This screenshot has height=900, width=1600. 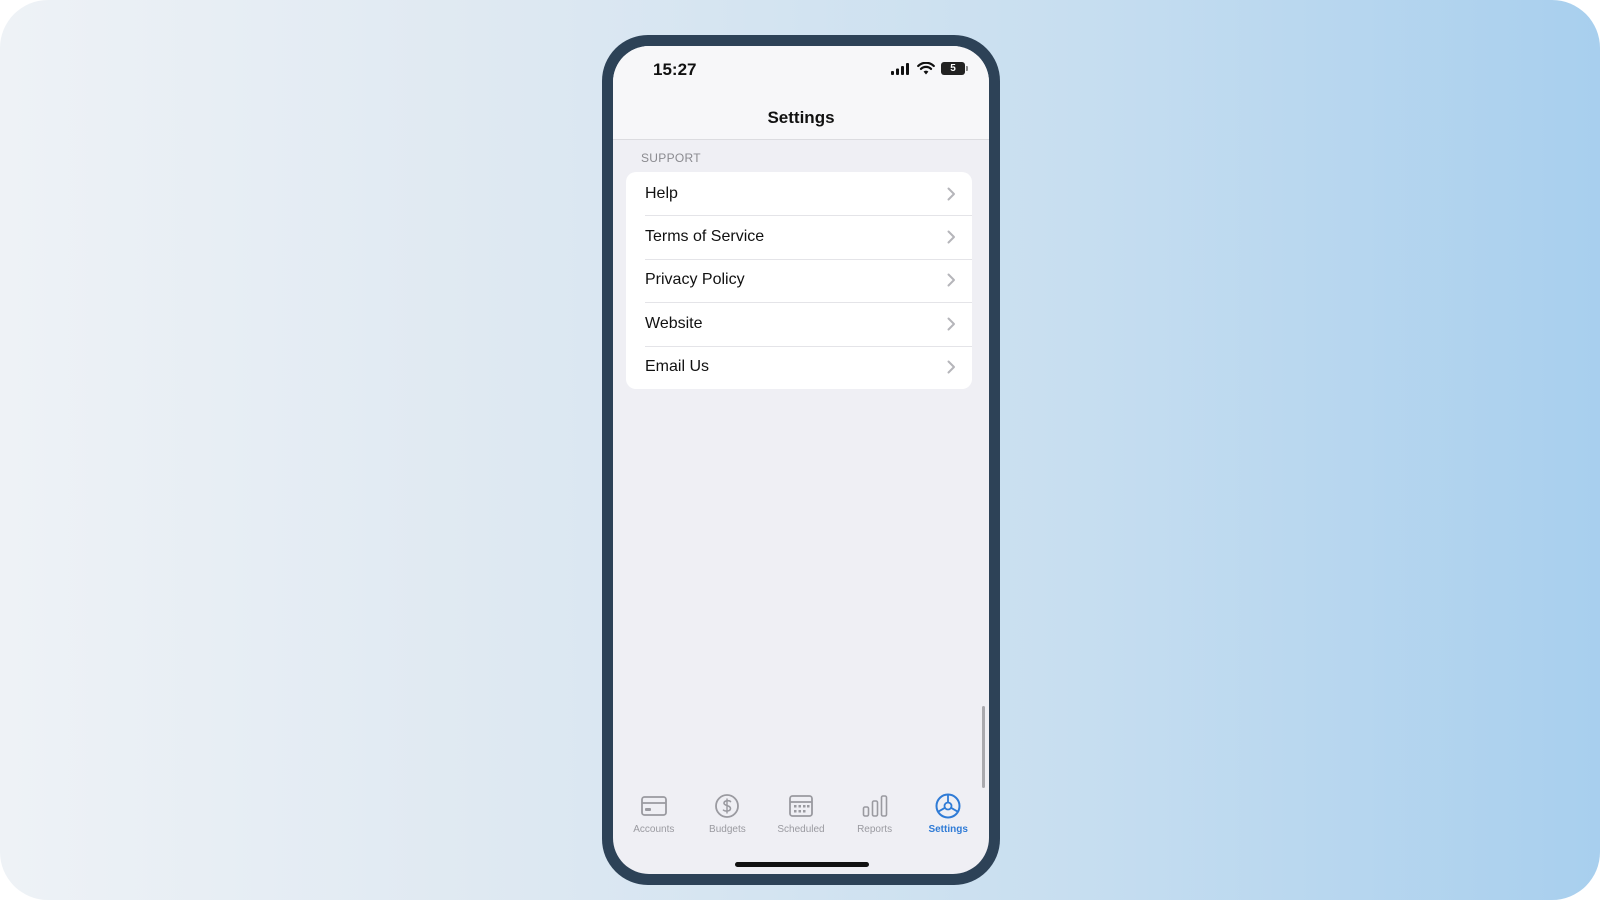 I want to click on list-item-privacy-policy: Privacy Policy, so click(x=799, y=280).